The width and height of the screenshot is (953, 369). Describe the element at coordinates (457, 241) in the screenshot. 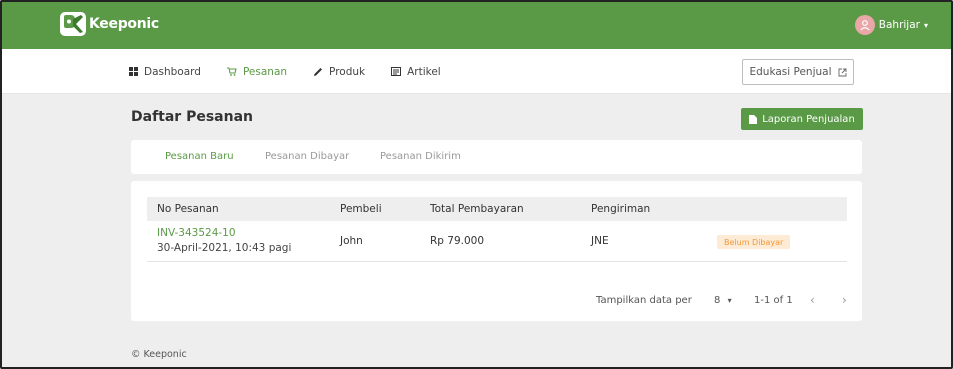

I see `total-payment: Rp 79.000` at that location.